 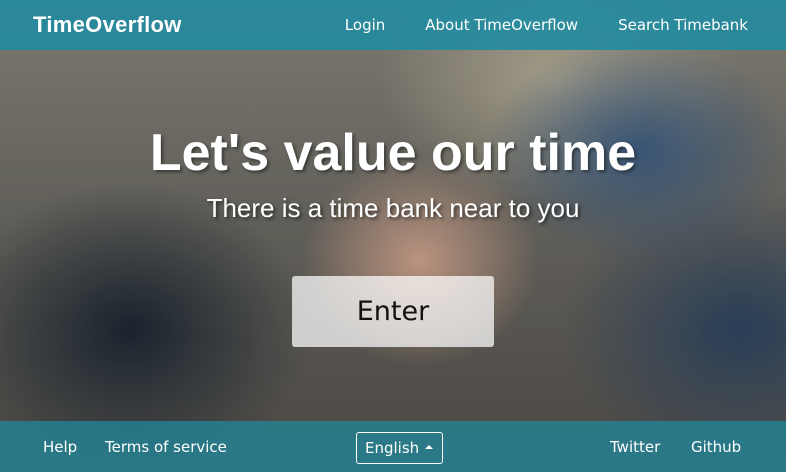 I want to click on nav-links: Login About TimeOverflow Search Timebank, so click(x=546, y=25).